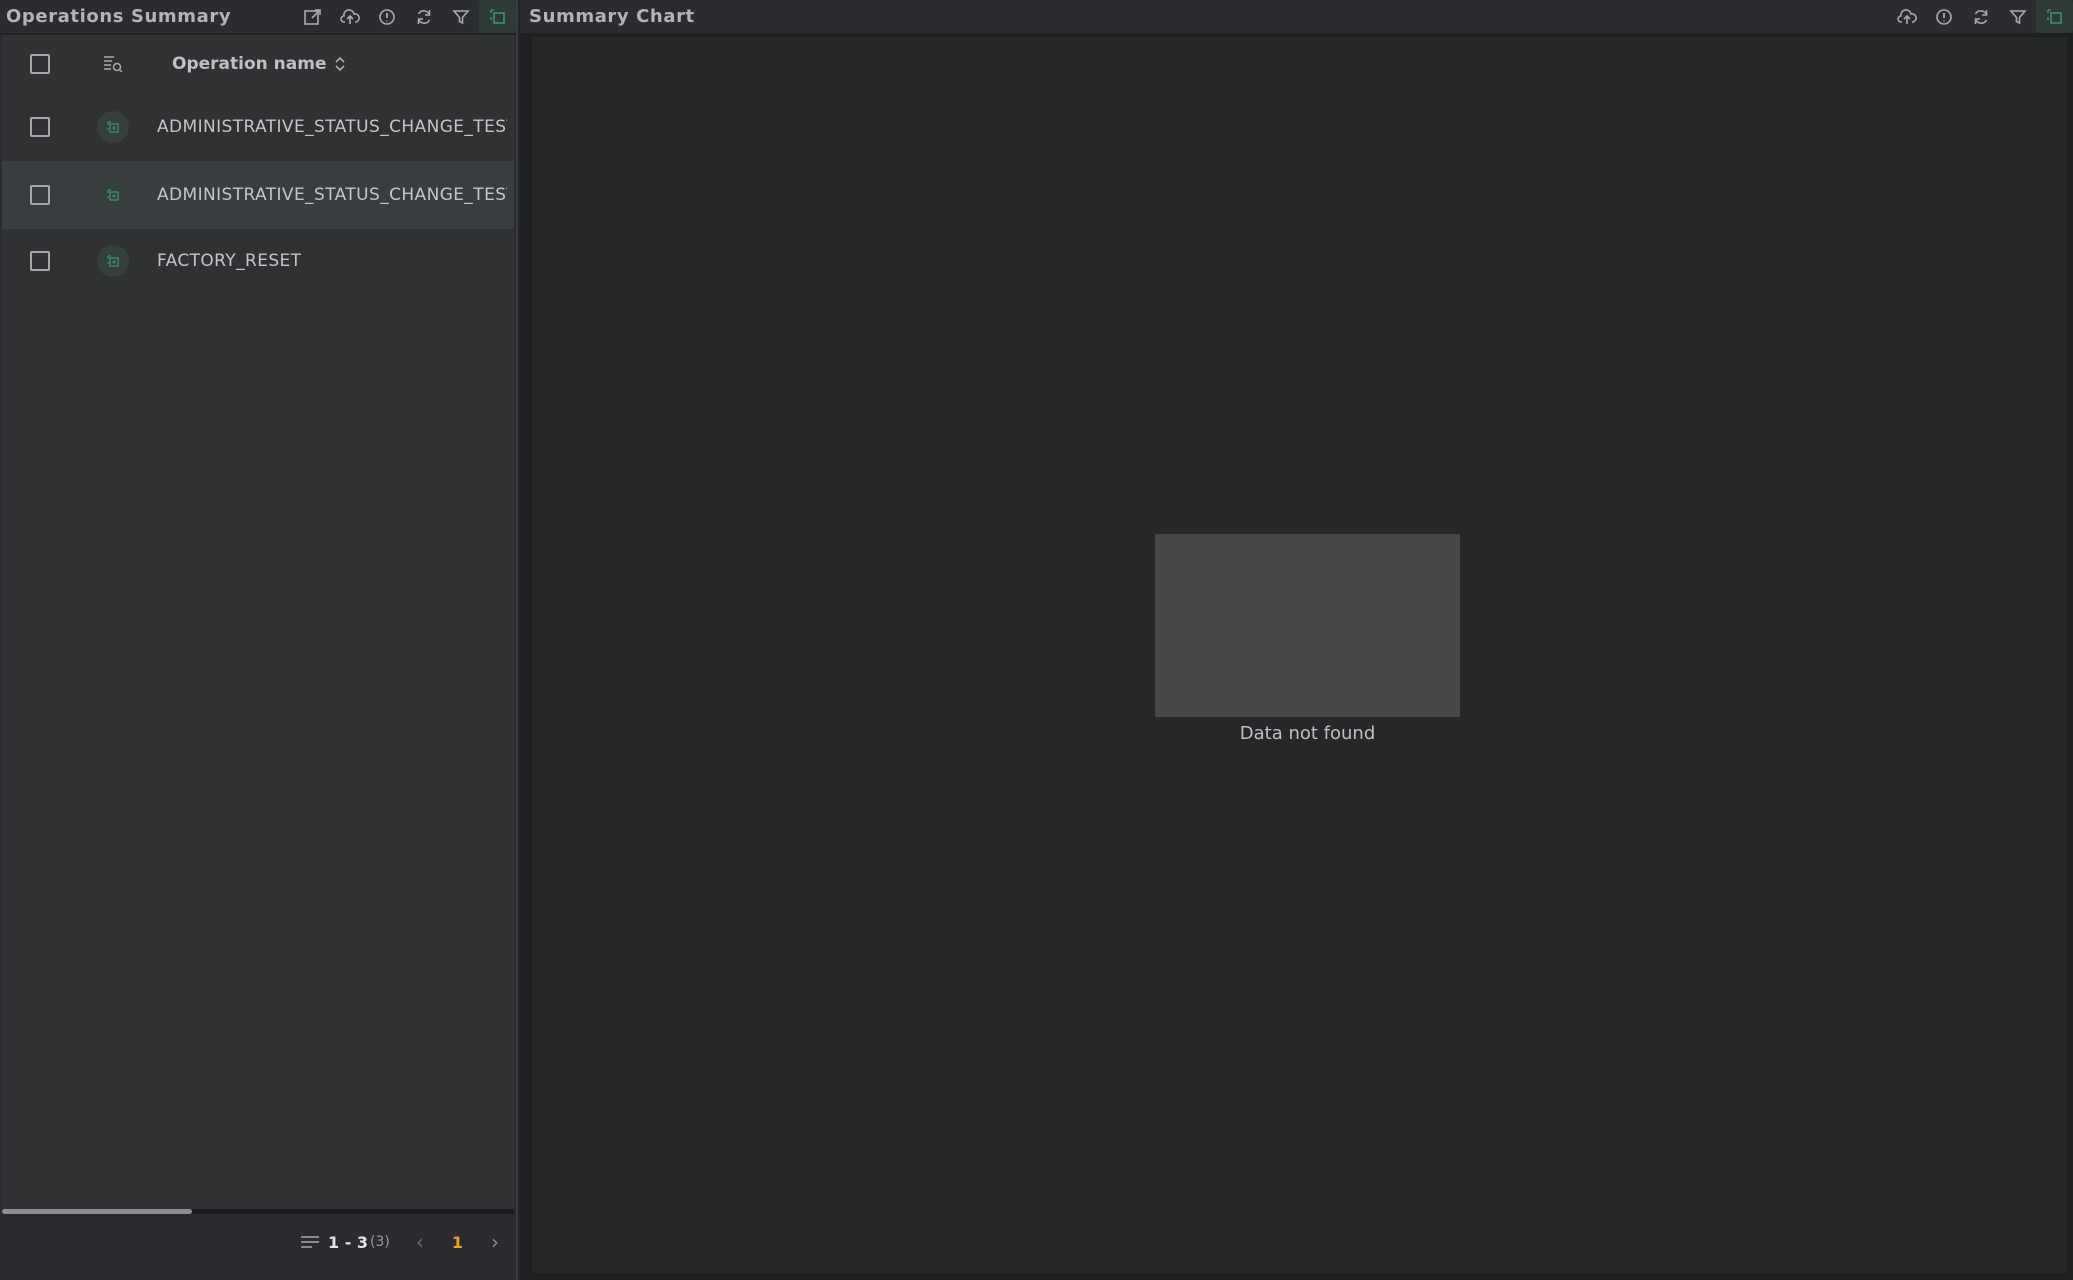 The height and width of the screenshot is (1280, 2073). Describe the element at coordinates (399, 1242) in the screenshot. I see `pagination: 1 - 3 (3) ‹ 1 ›` at that location.